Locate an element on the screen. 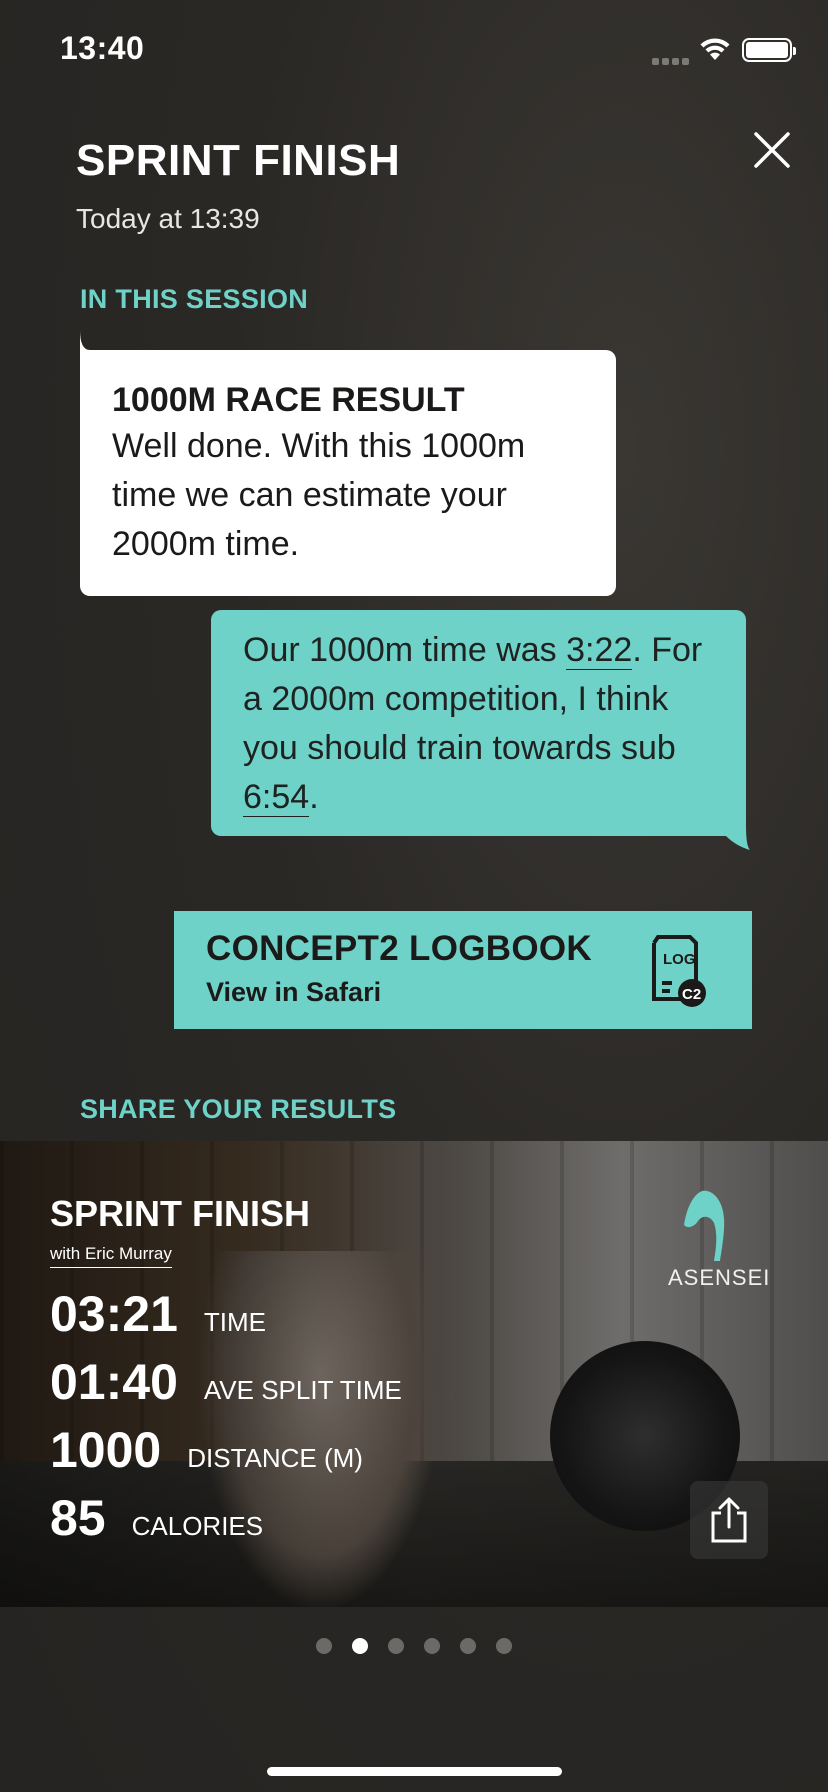  wifi-icon is located at coordinates (715, 51).